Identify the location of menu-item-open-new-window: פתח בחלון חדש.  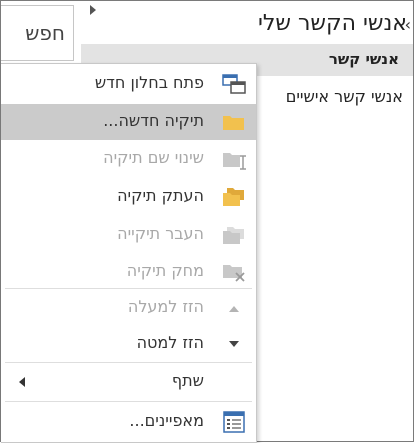
(128, 84).